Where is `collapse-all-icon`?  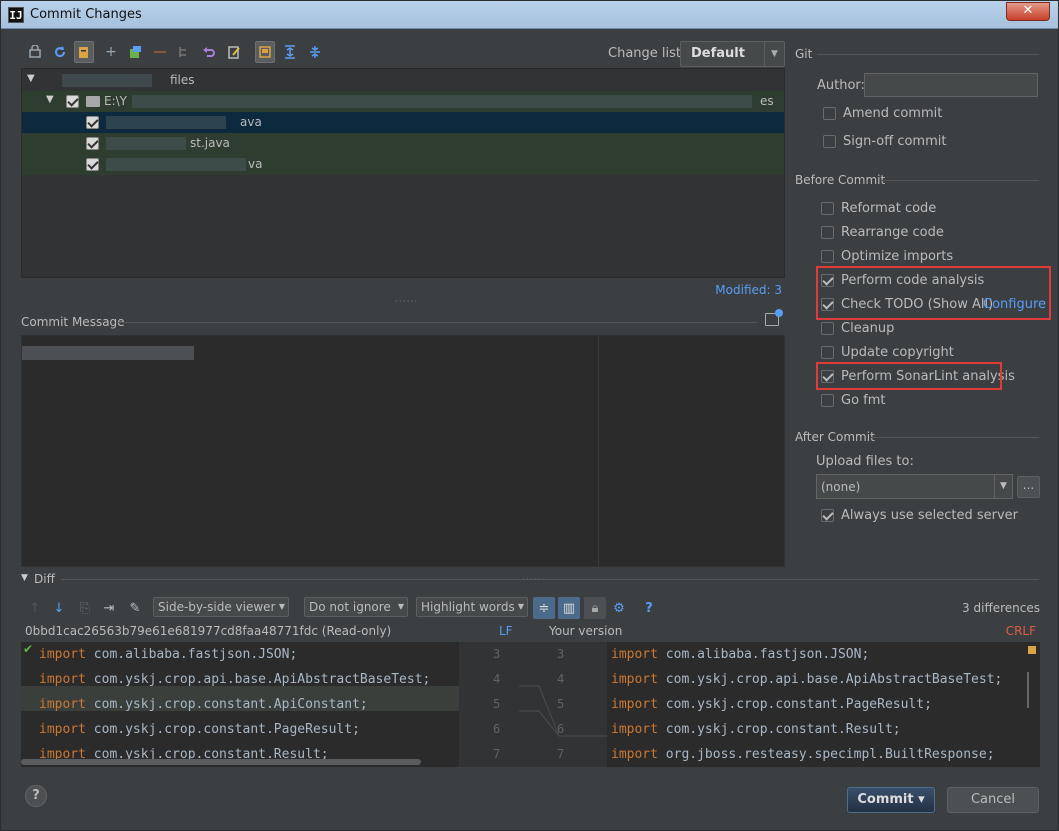 collapse-all-icon is located at coordinates (315, 52).